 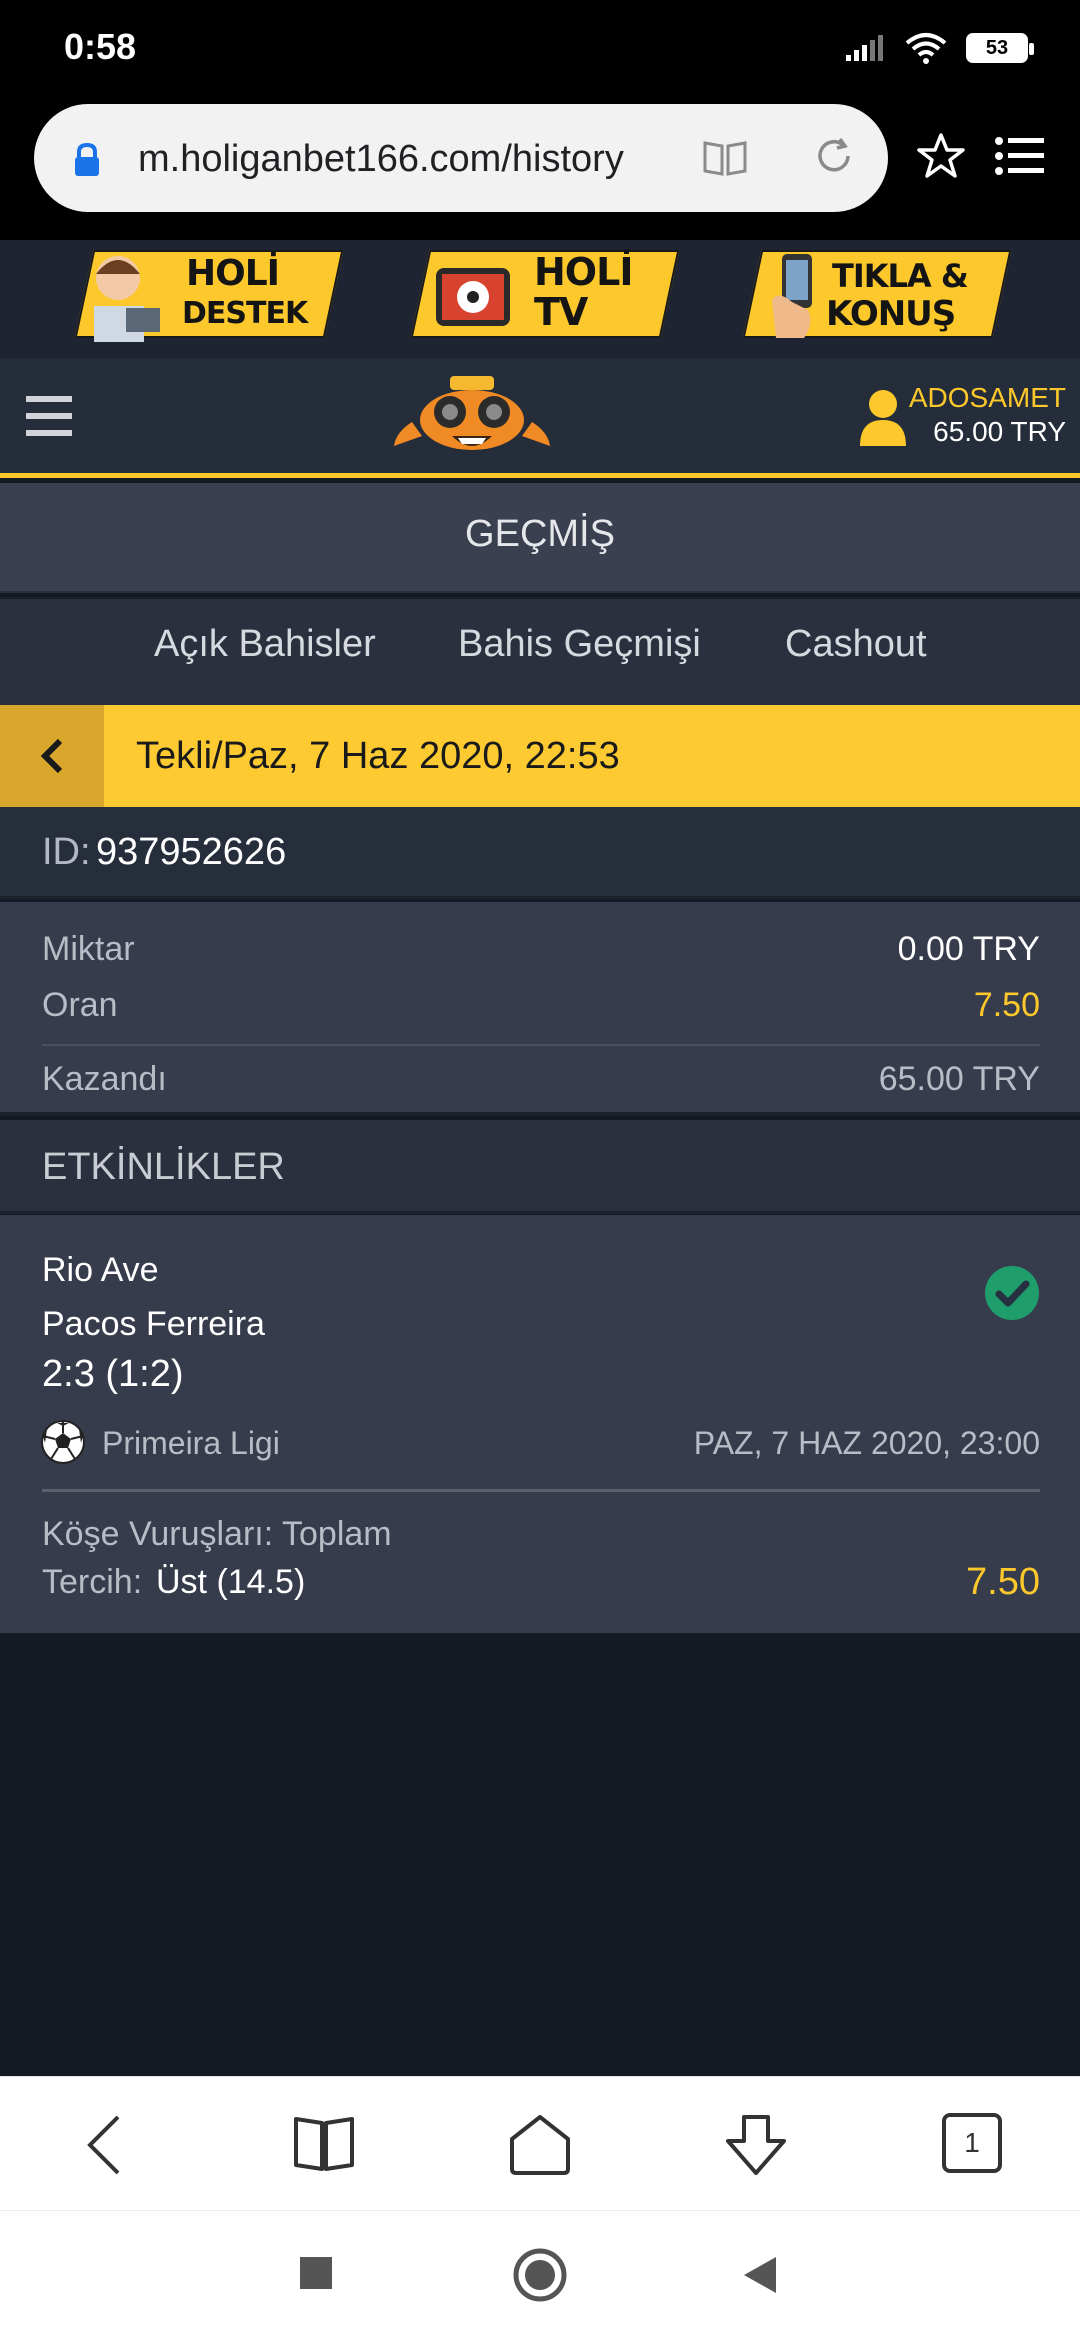 I want to click on user-balance: 65.00 TRY, so click(x=999, y=431).